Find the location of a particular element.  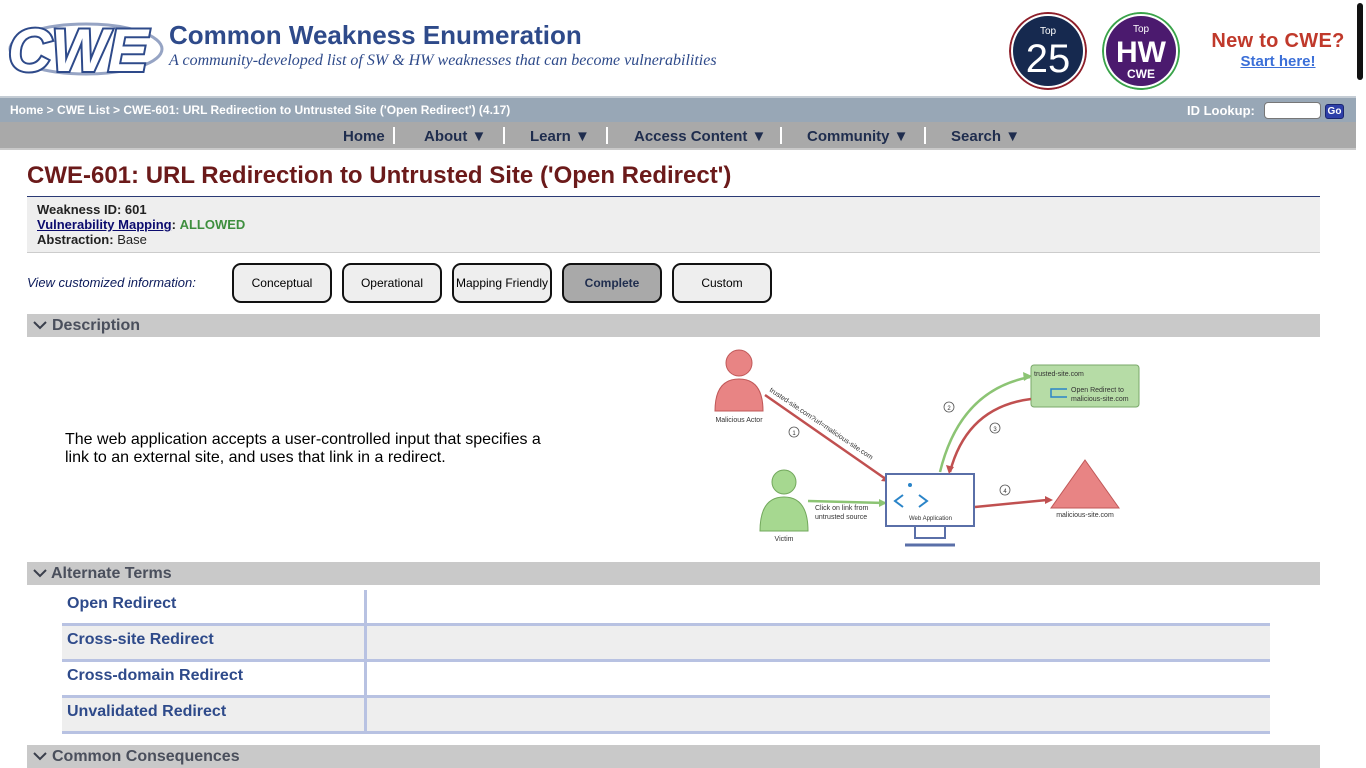

start-here-link: Start here! is located at coordinates (1278, 61).